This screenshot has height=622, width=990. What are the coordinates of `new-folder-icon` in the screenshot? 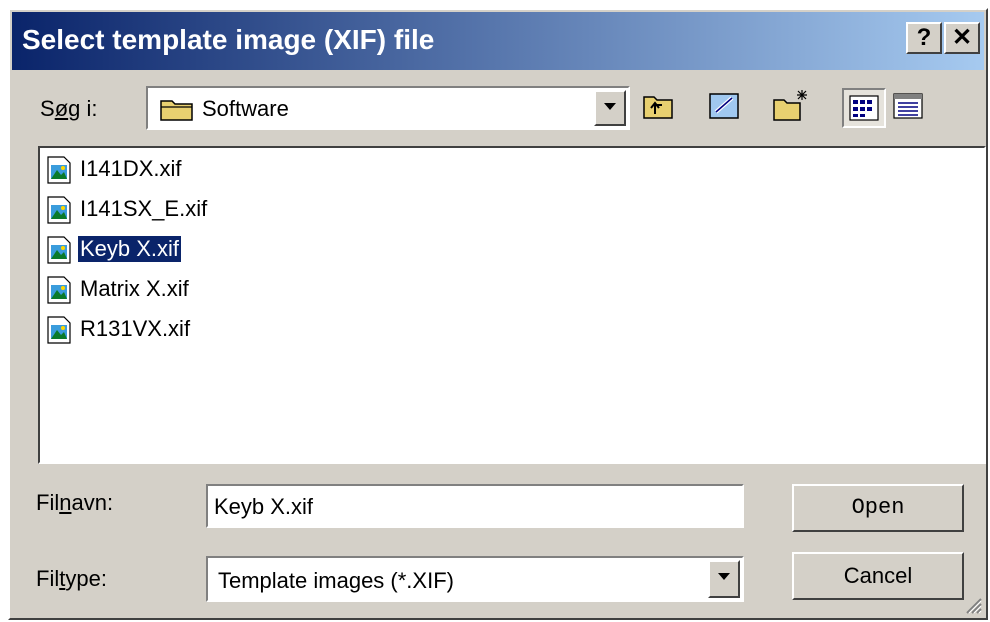 It's located at (790, 105).